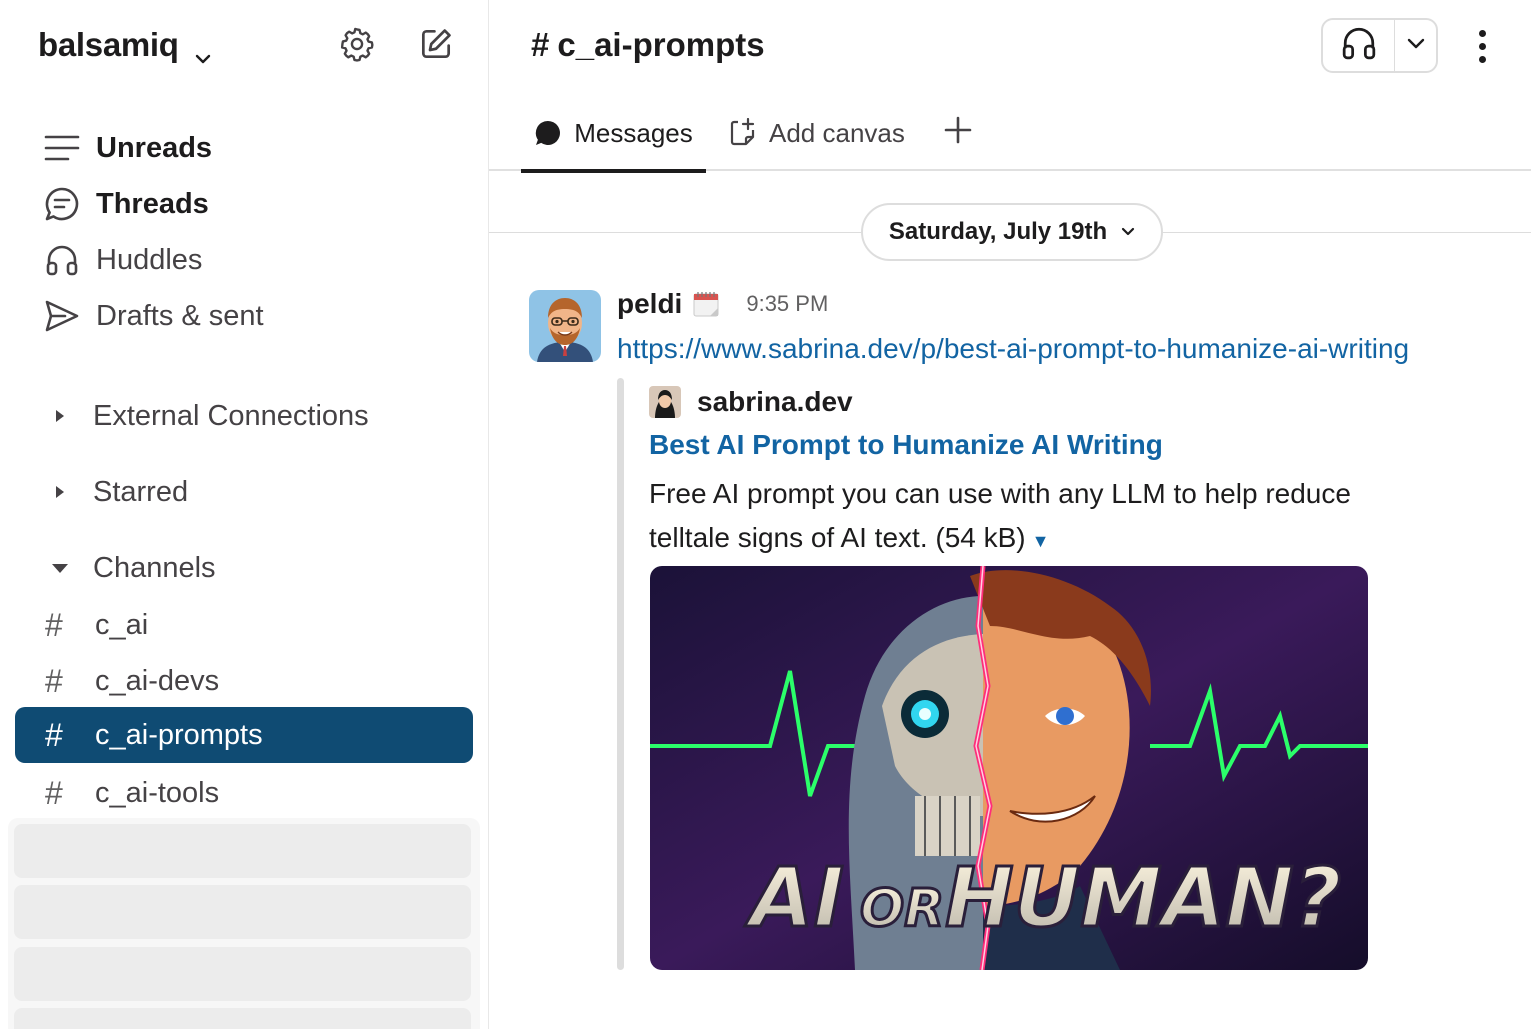 This screenshot has height=1029, width=1531. I want to click on channel-name: c_ai-tools, so click(157, 792).